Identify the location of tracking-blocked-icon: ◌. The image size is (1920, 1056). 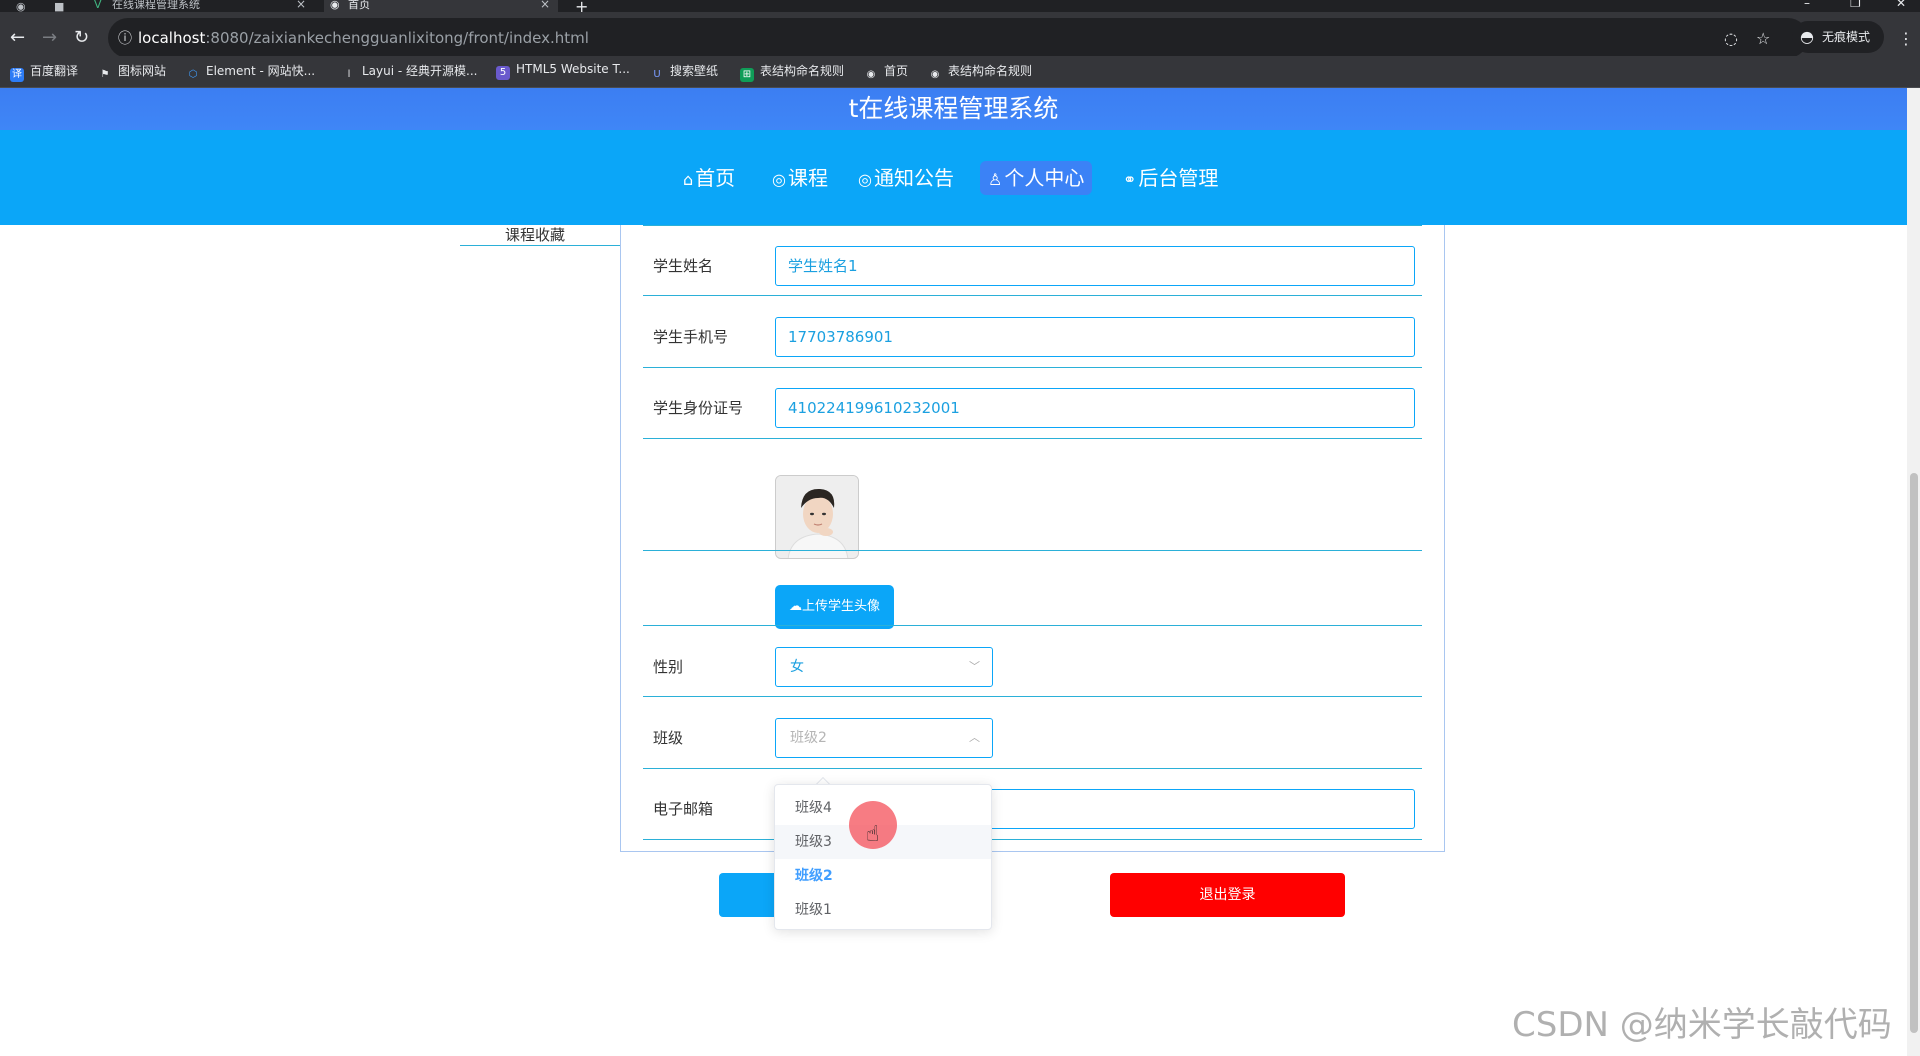
(1731, 38).